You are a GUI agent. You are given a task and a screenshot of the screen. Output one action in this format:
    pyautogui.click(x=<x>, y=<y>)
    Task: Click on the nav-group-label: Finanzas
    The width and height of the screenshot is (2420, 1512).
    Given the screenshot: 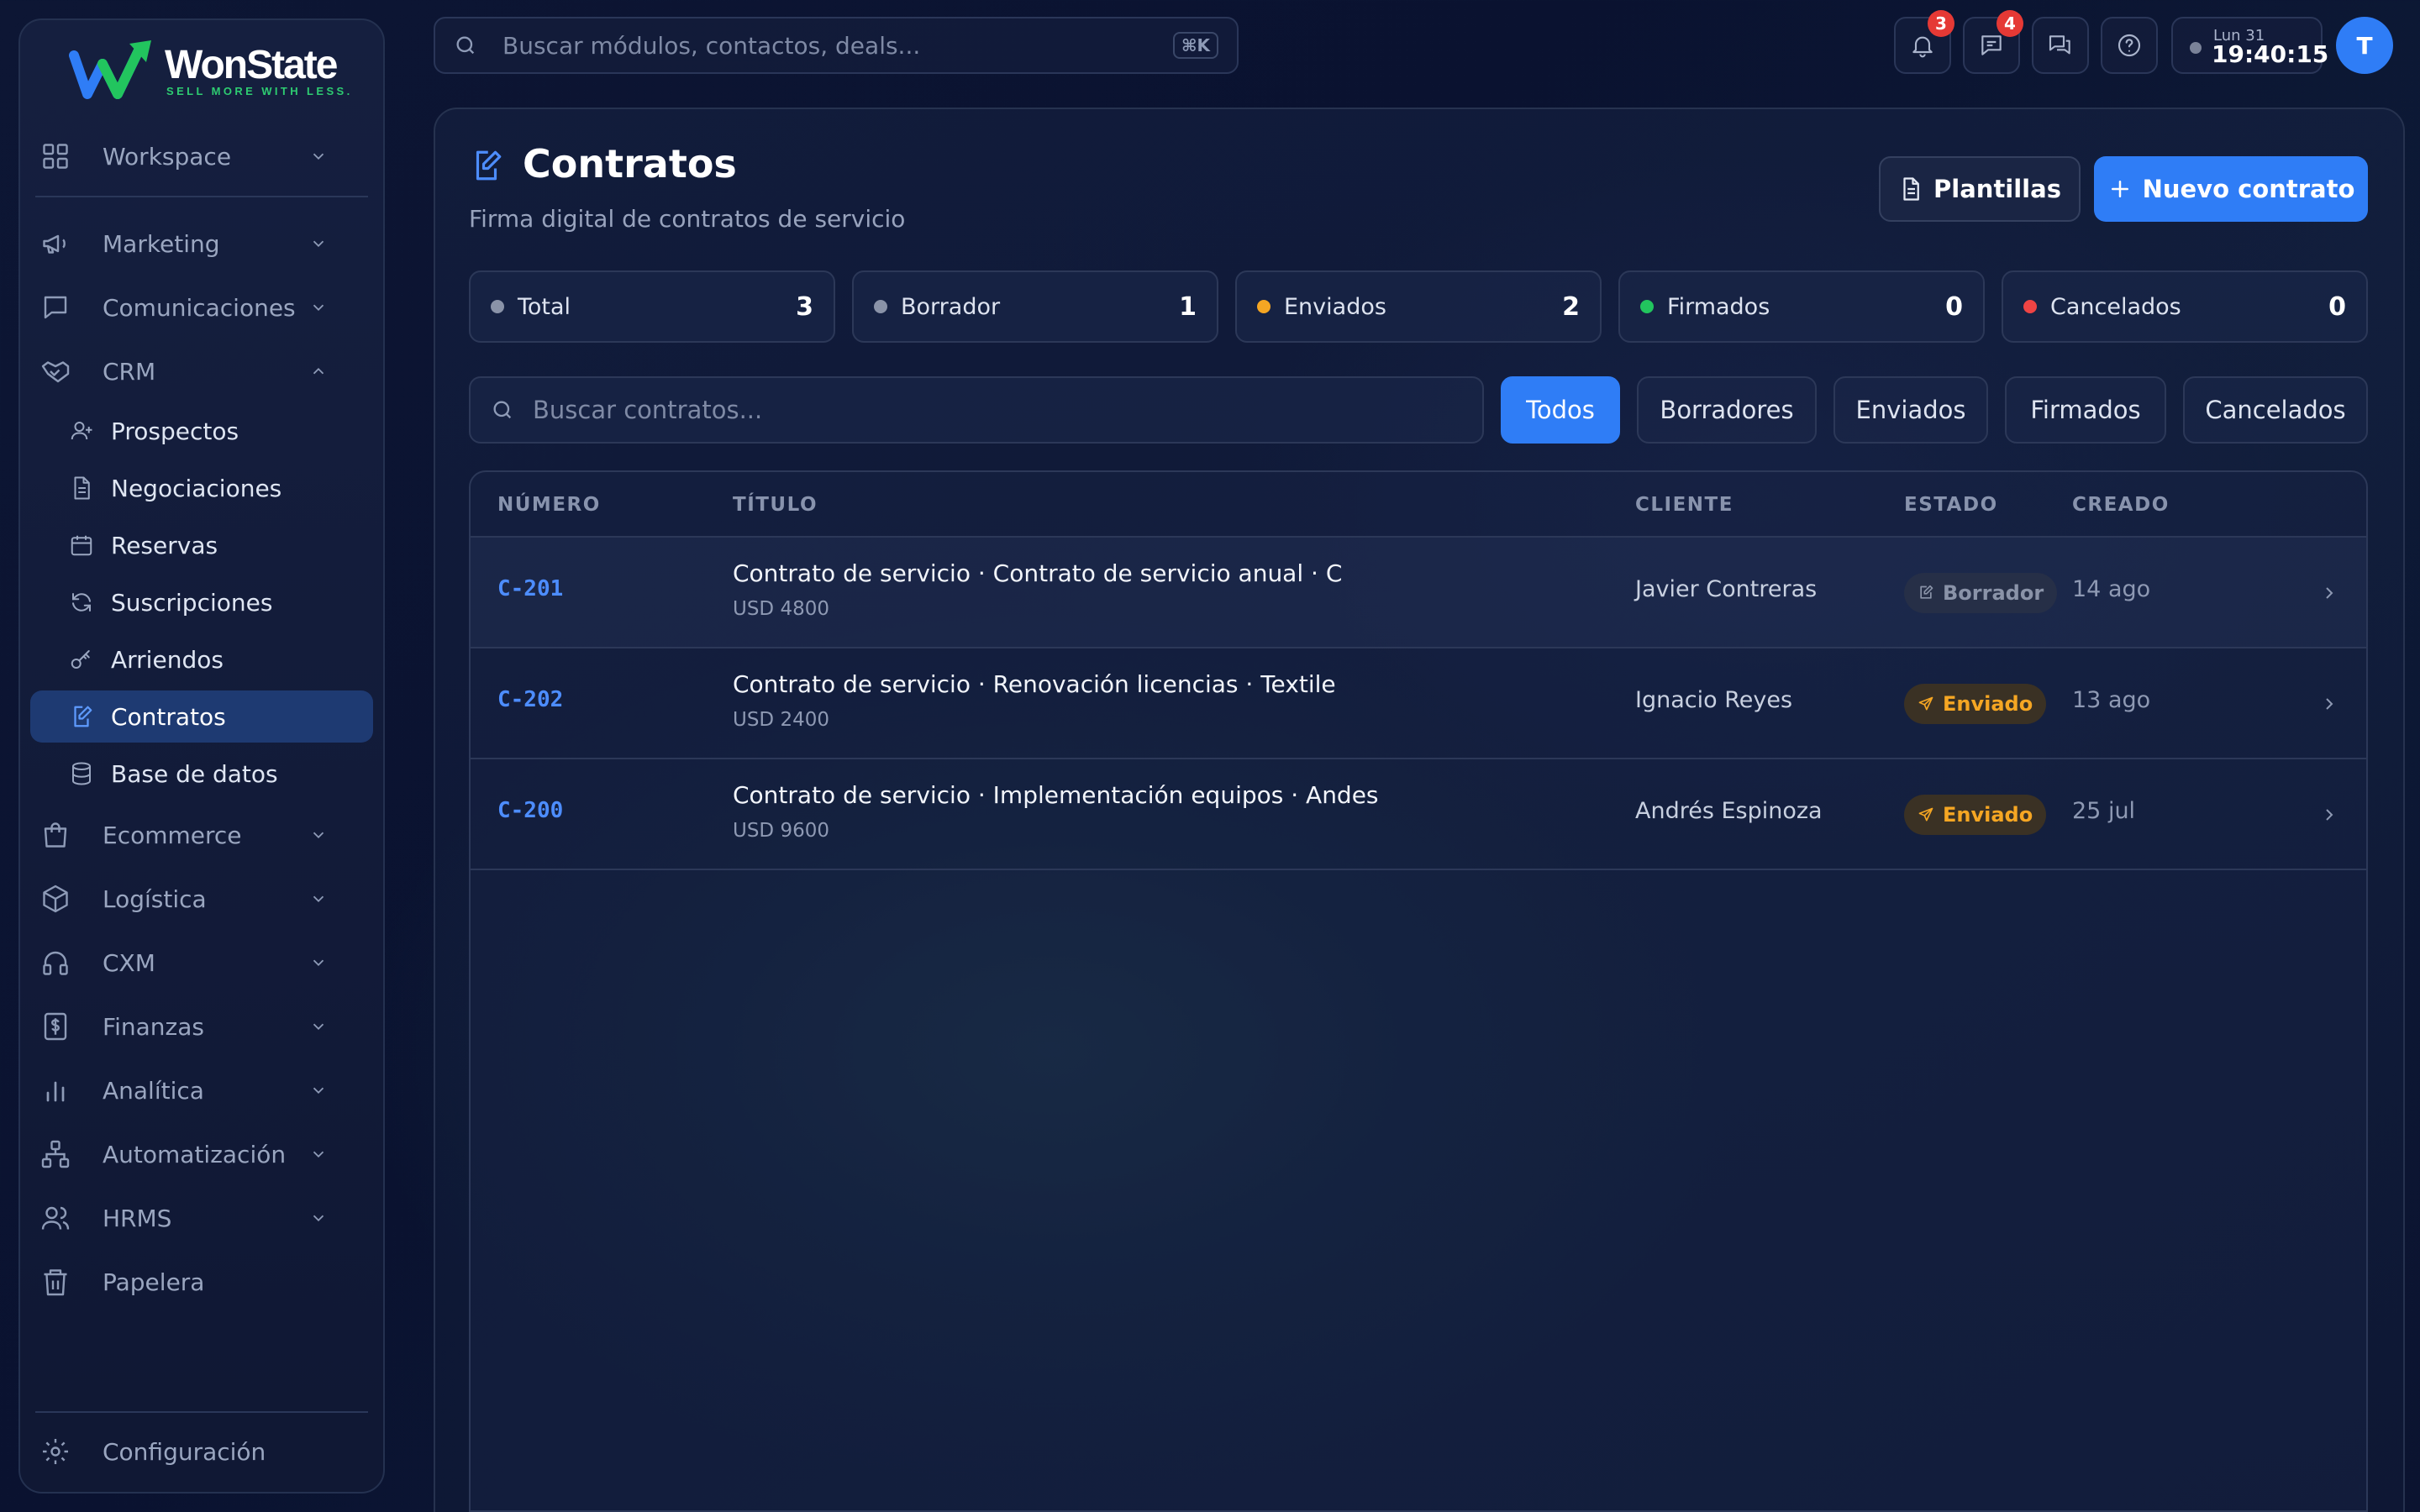 What is the action you would take?
    pyautogui.click(x=153, y=1026)
    